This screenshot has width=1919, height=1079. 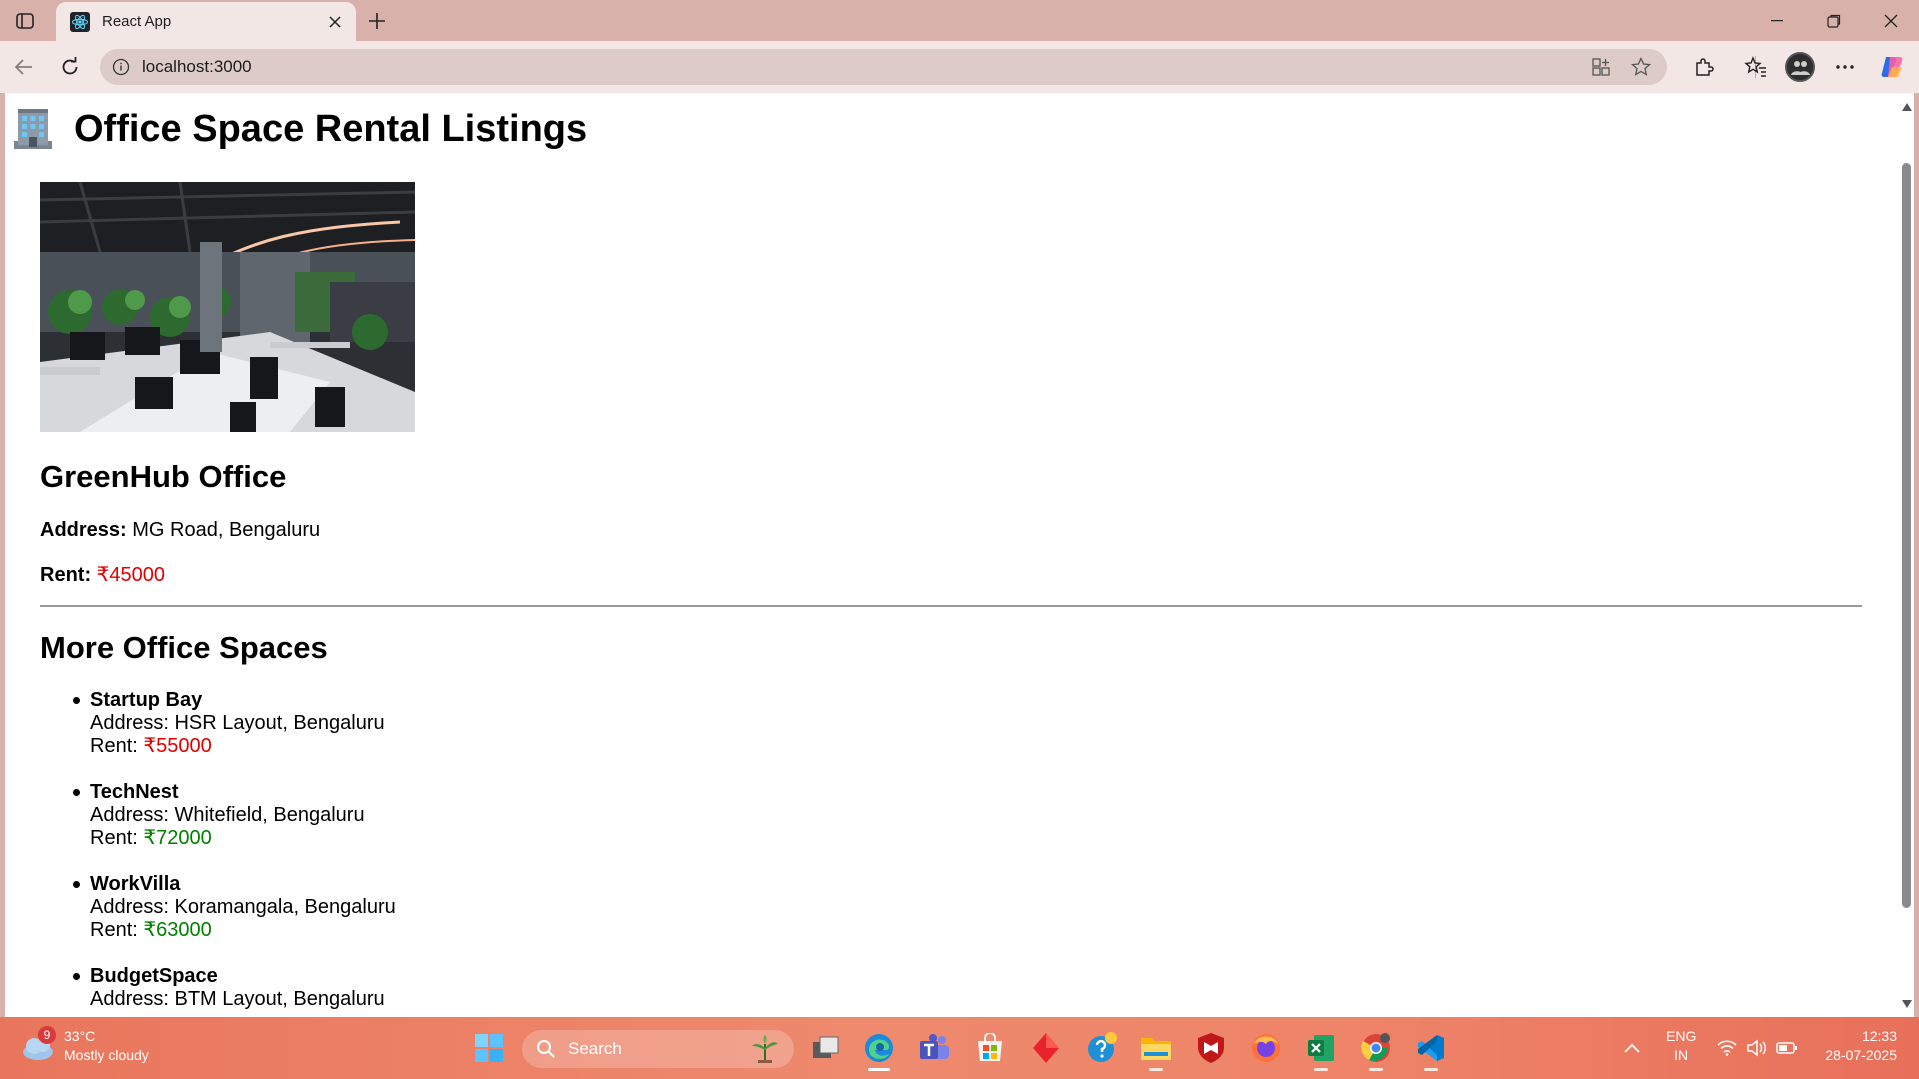 I want to click on featured-rent: Rent: ₹45000, so click(x=102, y=574).